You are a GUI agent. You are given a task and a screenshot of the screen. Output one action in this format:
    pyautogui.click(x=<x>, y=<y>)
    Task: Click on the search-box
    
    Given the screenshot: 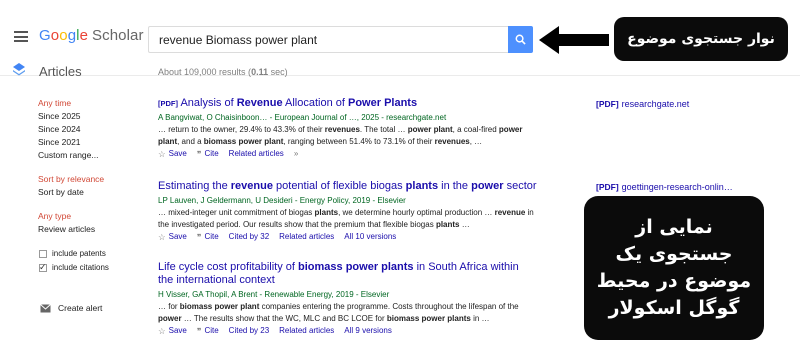 What is the action you would take?
    pyautogui.click(x=328, y=39)
    